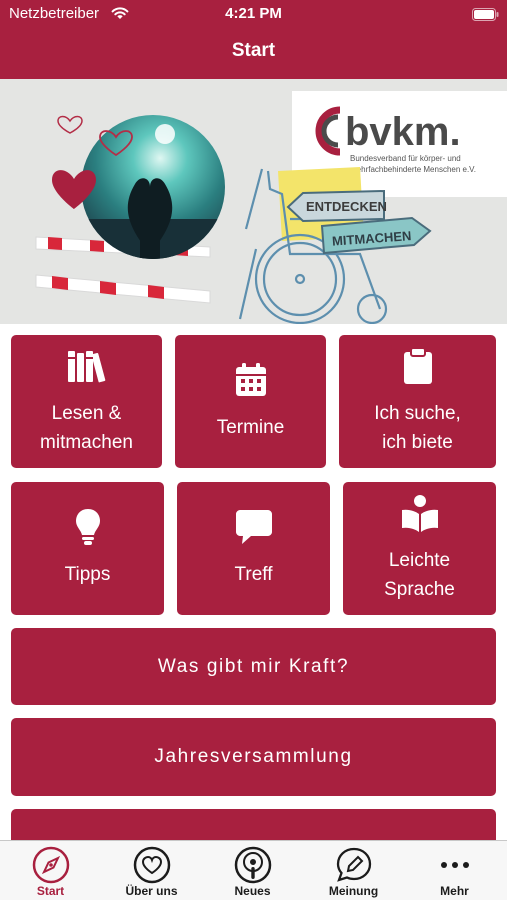 The height and width of the screenshot is (900, 507). I want to click on svg-text:mehrfachbehinderte Menschen e.: mehrfachbehinderte Menschen e.V., so click(413, 169).